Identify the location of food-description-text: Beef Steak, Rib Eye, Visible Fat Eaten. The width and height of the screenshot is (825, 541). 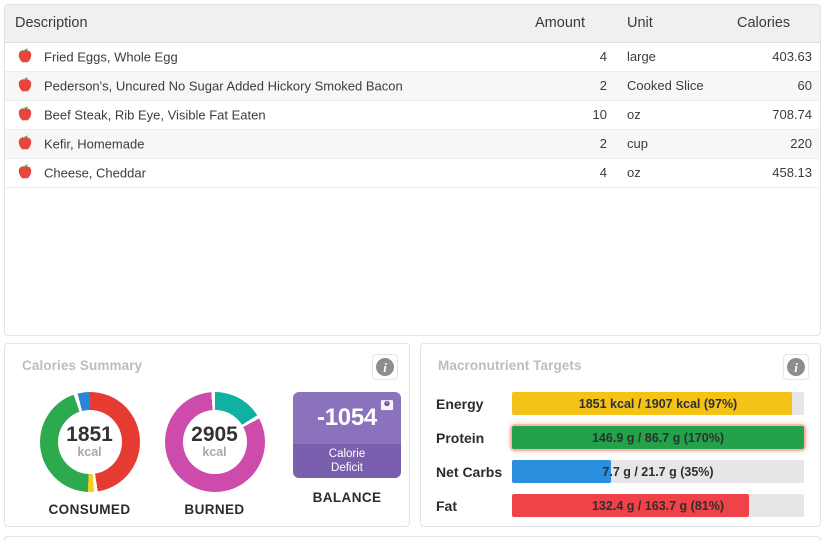
(155, 114).